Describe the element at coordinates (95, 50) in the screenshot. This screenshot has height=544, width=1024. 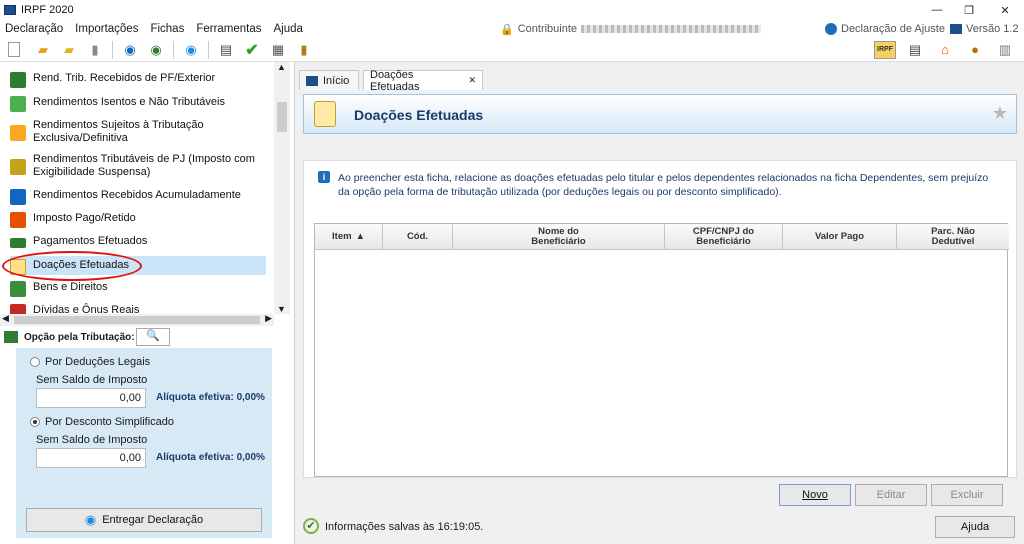
I see `trash-icon: ▮` at that location.